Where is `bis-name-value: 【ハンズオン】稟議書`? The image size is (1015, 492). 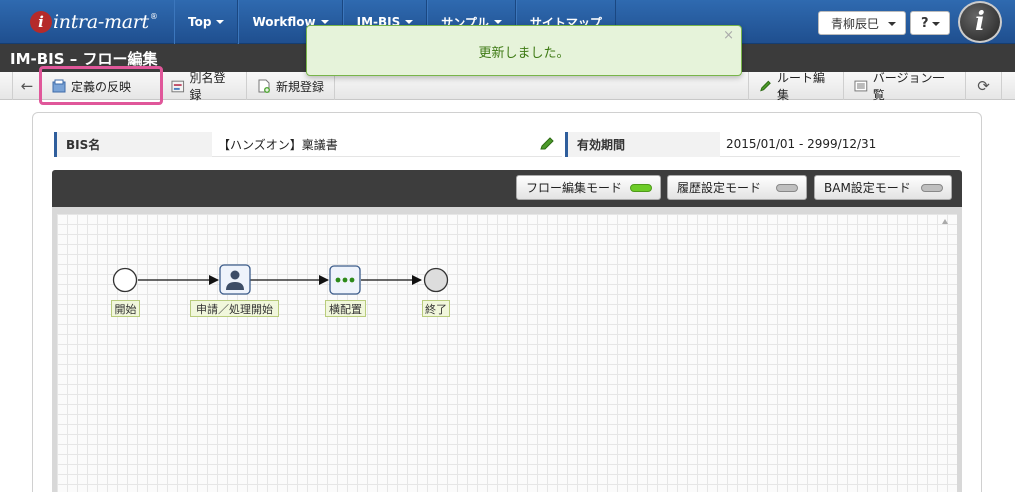
bis-name-value: 【ハンズオン】稟議書 is located at coordinates (387, 144).